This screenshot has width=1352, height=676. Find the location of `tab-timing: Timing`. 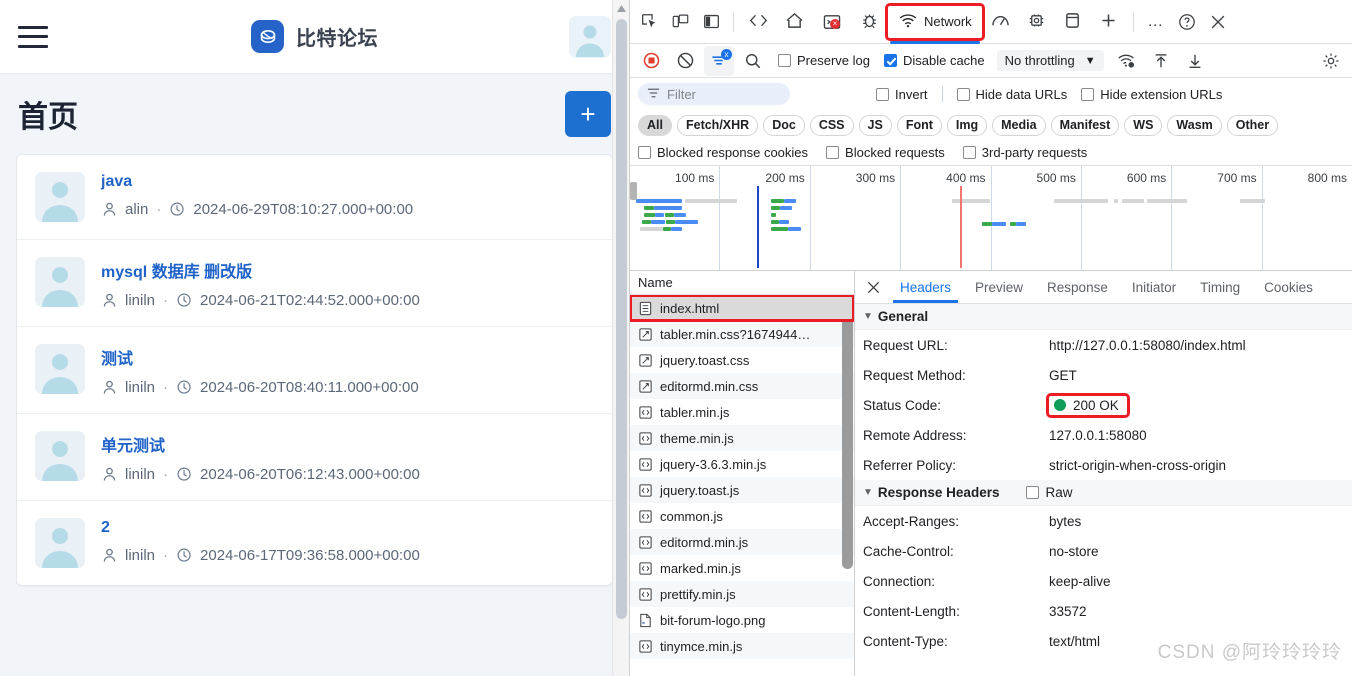

tab-timing: Timing is located at coordinates (1220, 287).